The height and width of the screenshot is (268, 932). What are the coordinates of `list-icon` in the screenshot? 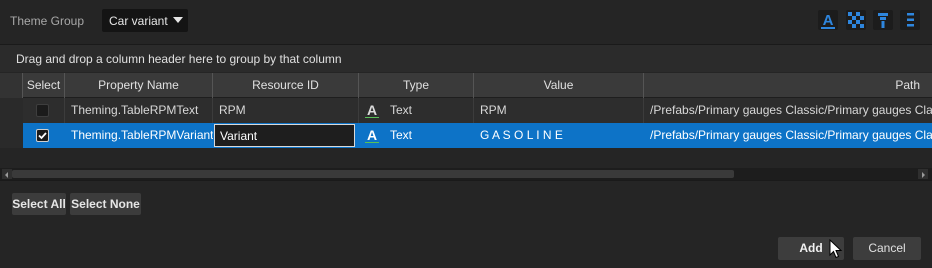 It's located at (910, 20).